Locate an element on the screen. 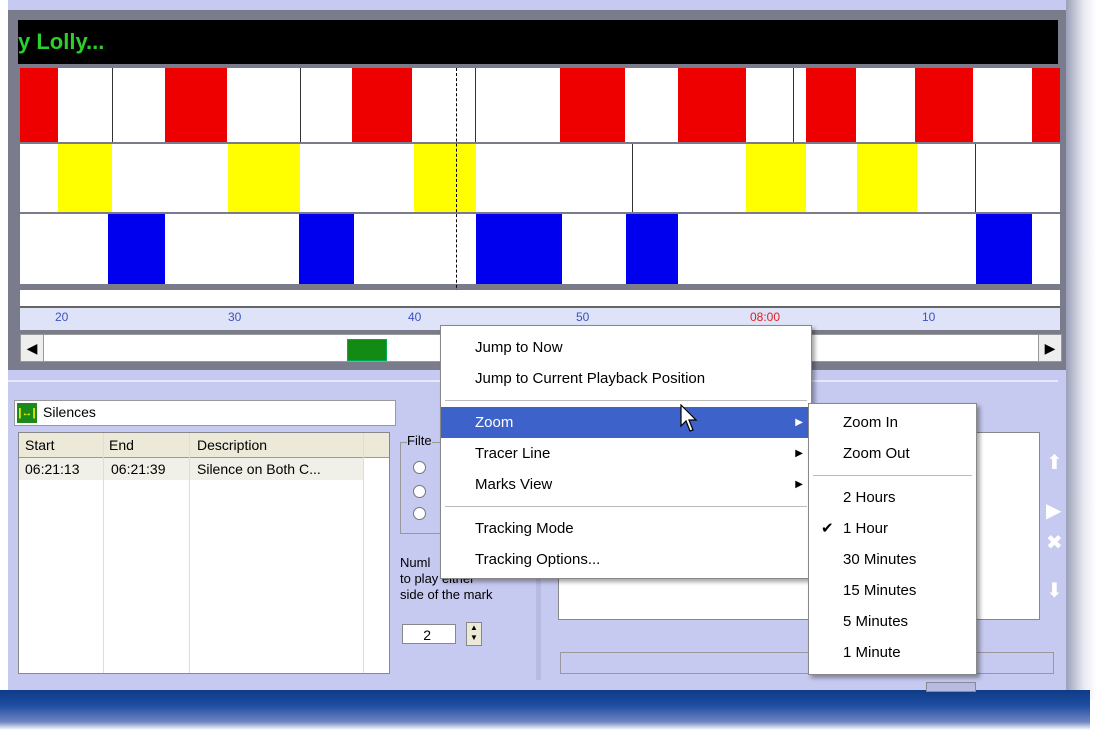 The height and width of the screenshot is (744, 1103). tick-label: 10 is located at coordinates (929, 317).